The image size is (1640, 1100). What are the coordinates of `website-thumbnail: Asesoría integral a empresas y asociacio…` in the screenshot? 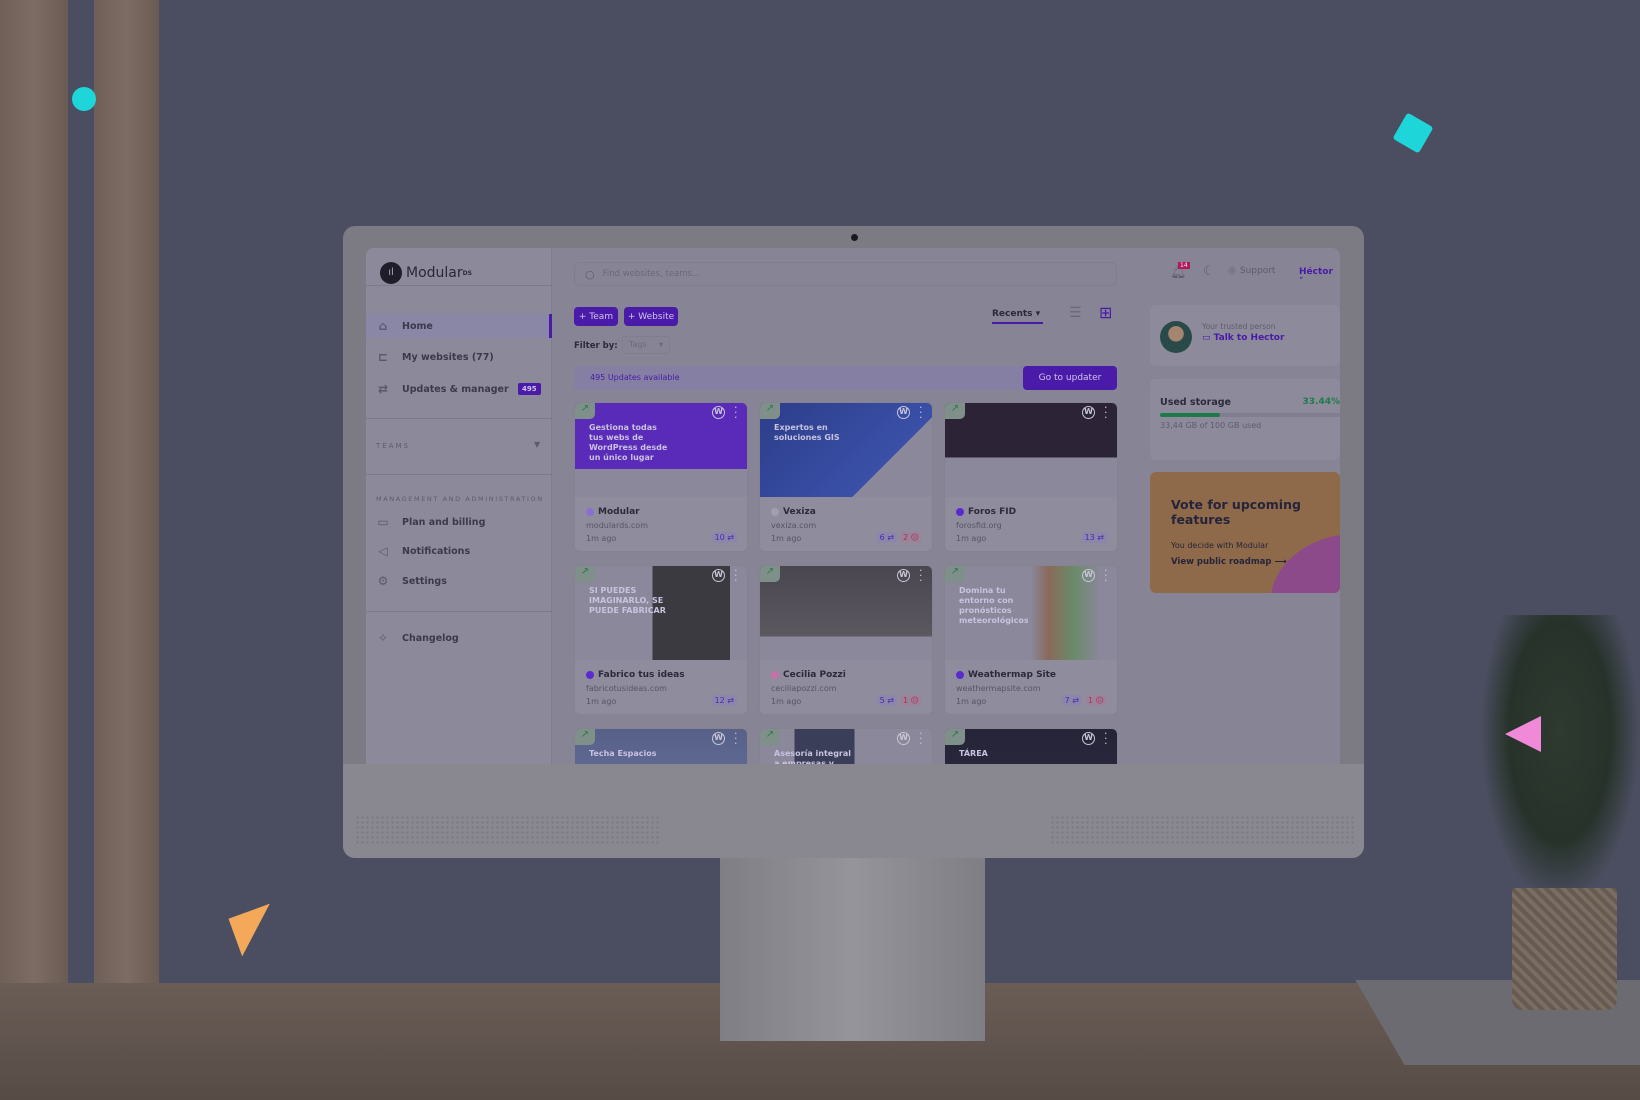 It's located at (846, 746).